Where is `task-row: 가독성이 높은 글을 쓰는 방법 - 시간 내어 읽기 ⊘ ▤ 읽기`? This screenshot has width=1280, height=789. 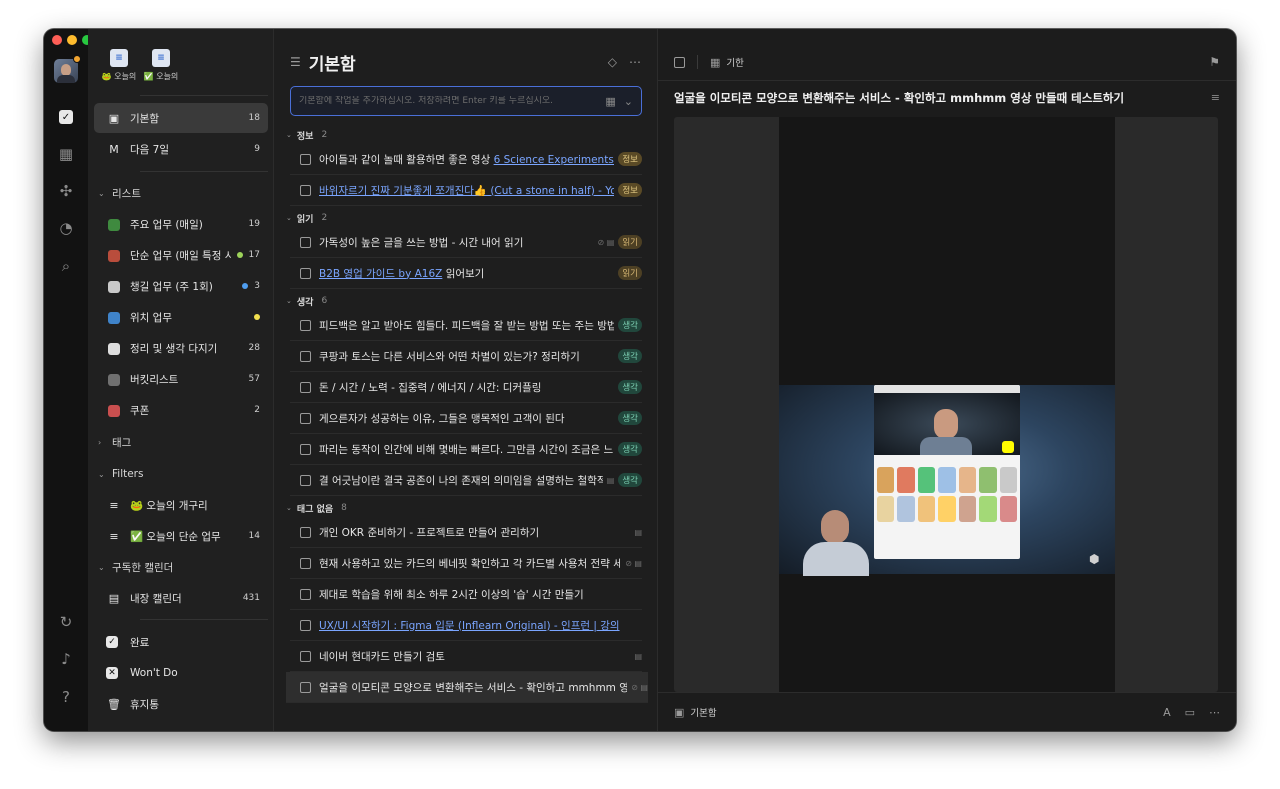
task-row: 가독성이 높은 글을 쓰는 방법 - 시간 내어 읽기 ⊘ ▤ 읽기 is located at coordinates (466, 242).